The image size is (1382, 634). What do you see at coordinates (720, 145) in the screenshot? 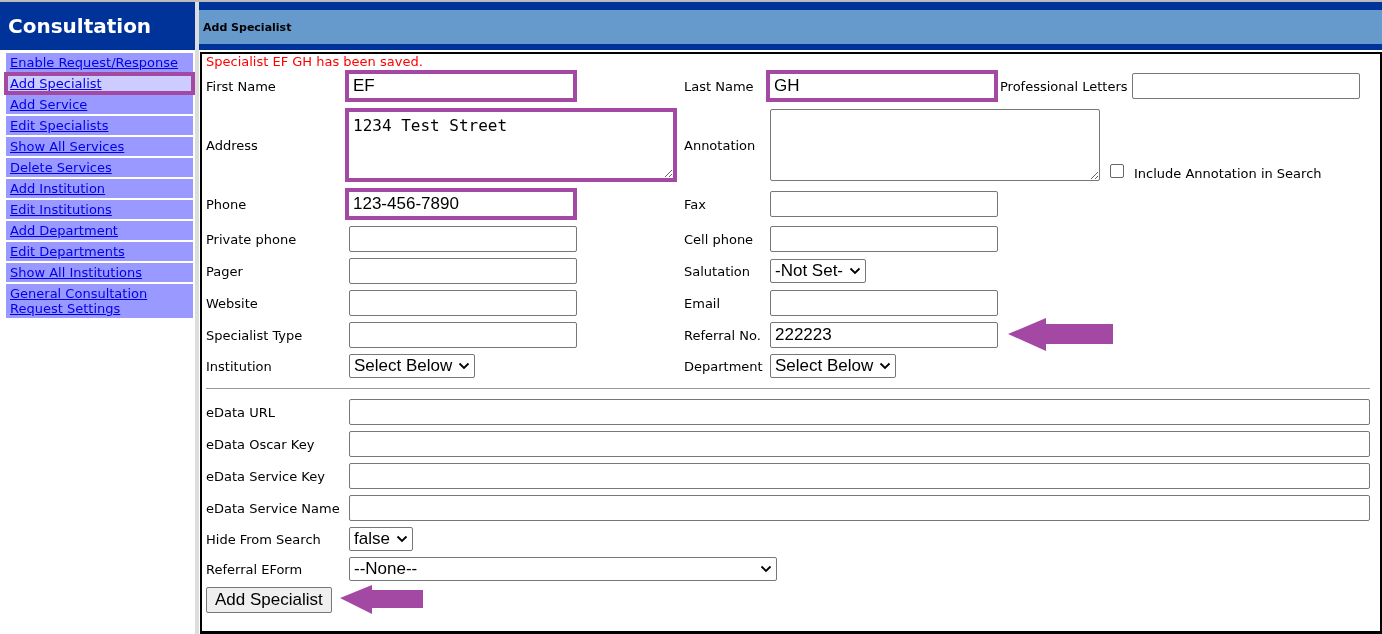
I see `field-label: Annotation` at bounding box center [720, 145].